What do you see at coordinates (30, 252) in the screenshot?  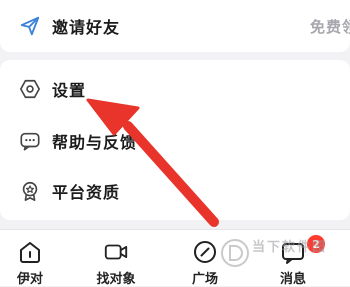 I see `home-icon` at bounding box center [30, 252].